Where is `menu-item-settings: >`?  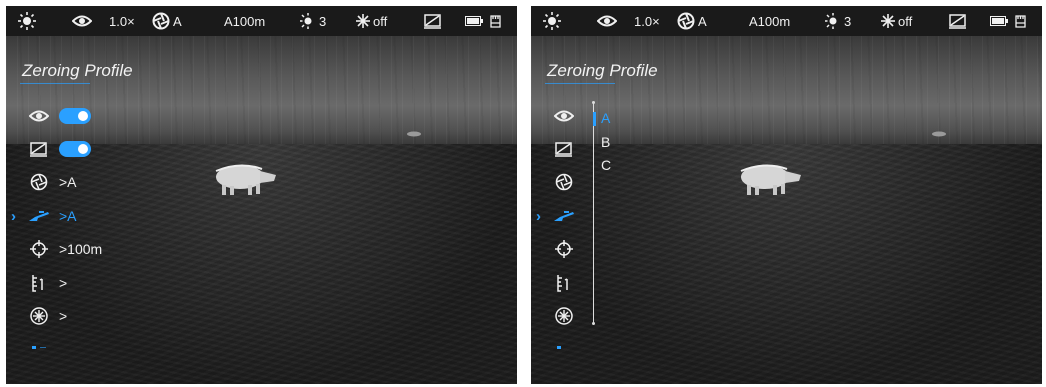
menu-item-settings: > is located at coordinates (47, 316).